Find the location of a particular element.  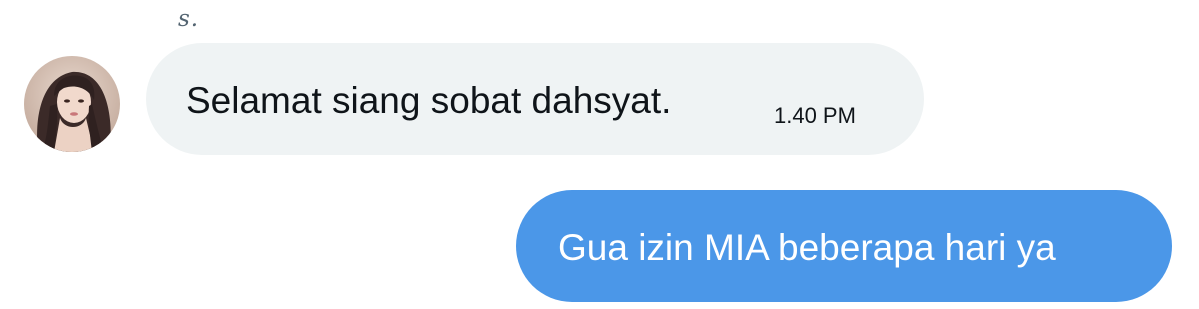

incoming-message-text: Selamat siang sobat dahsyat. is located at coordinates (429, 100).